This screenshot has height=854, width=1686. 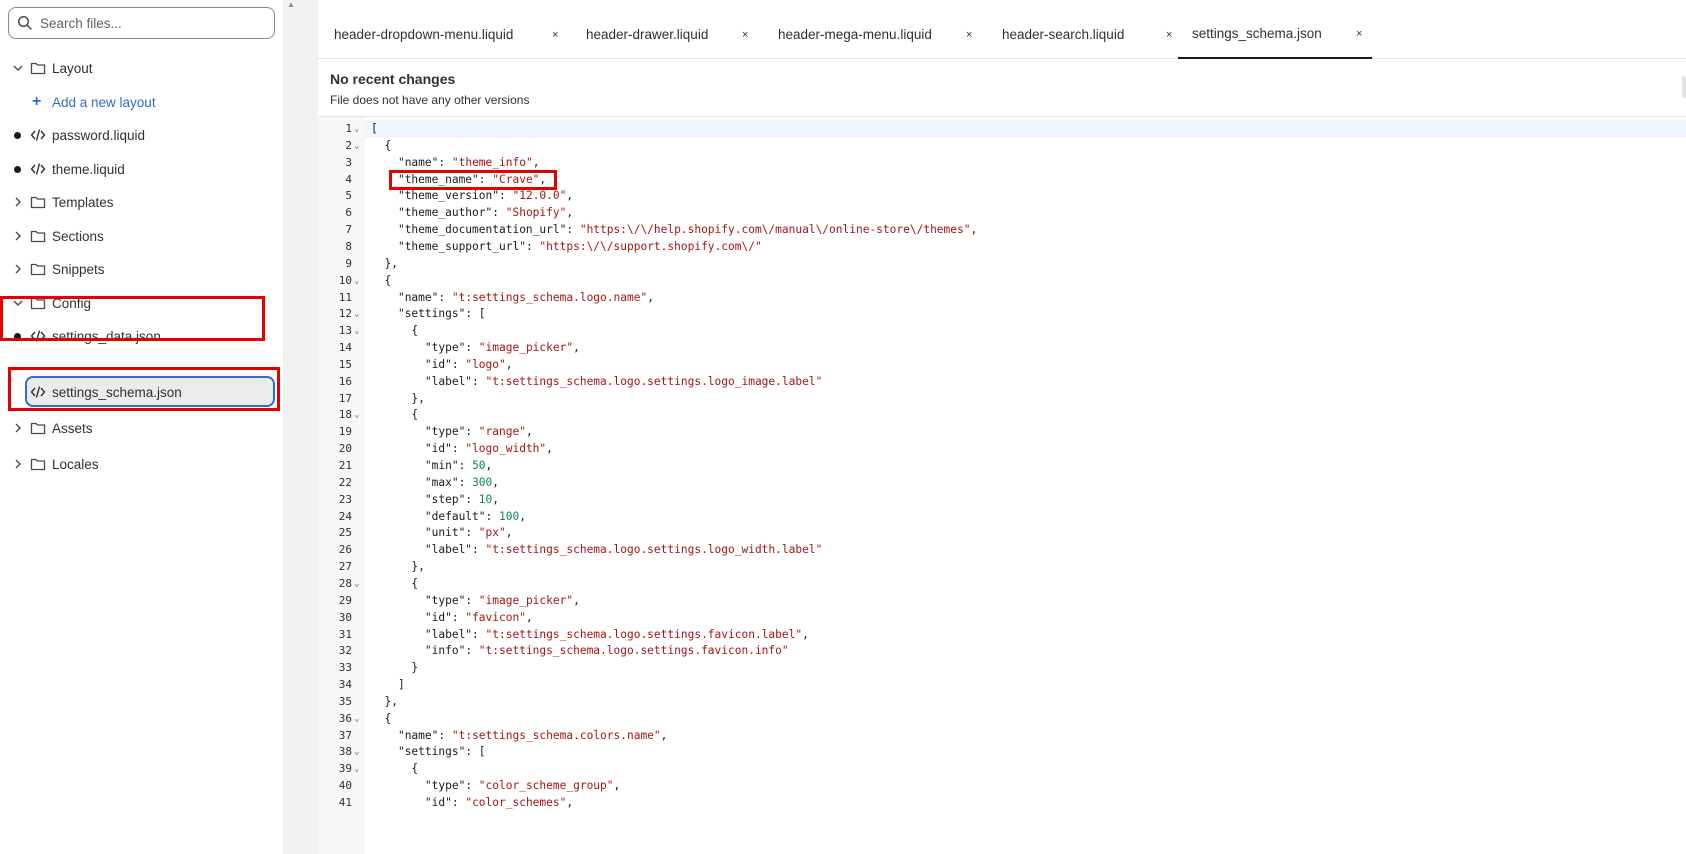 I want to click on code-line: 14 "type": "image_picker",, so click(x=1002, y=348).